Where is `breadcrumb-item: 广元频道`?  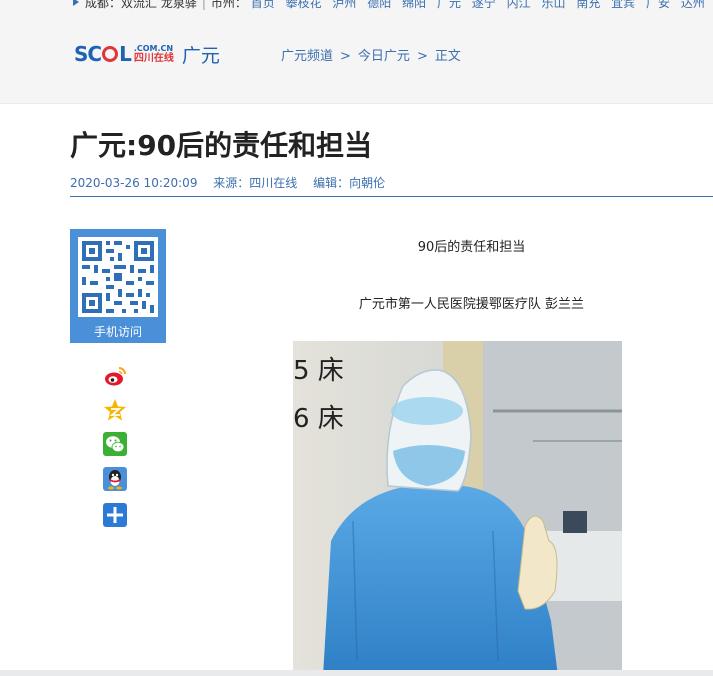
breadcrumb-item: 广元频道 is located at coordinates (307, 56).